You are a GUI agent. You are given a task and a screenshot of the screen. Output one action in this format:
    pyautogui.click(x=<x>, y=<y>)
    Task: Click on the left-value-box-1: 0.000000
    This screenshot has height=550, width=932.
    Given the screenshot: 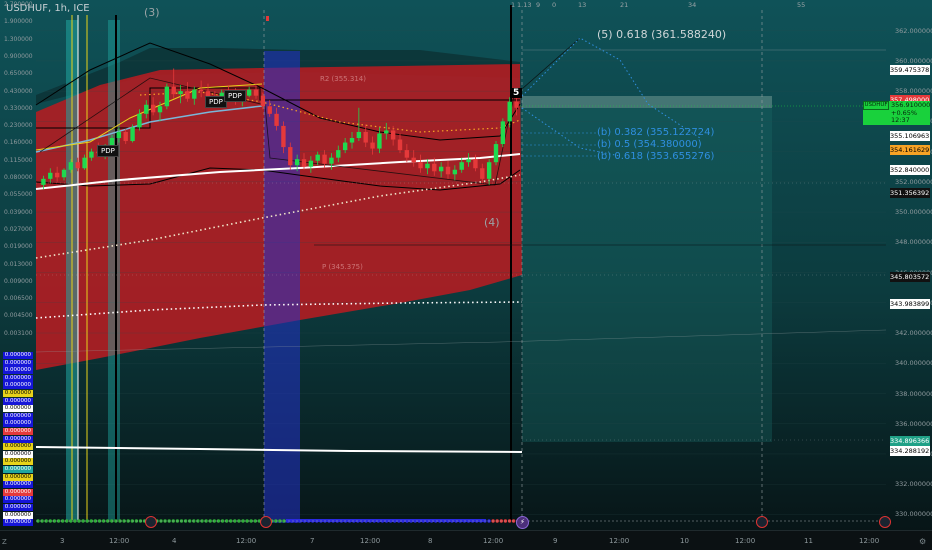 What is the action you would take?
    pyautogui.click(x=18, y=363)
    